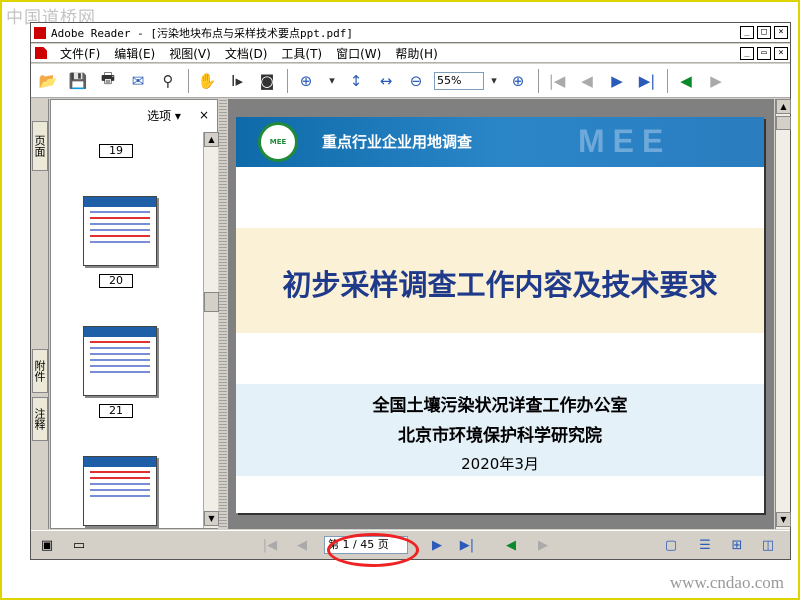 This screenshot has width=800, height=600. What do you see at coordinates (138, 81) in the screenshot?
I see `email-icon: ✉` at bounding box center [138, 81].